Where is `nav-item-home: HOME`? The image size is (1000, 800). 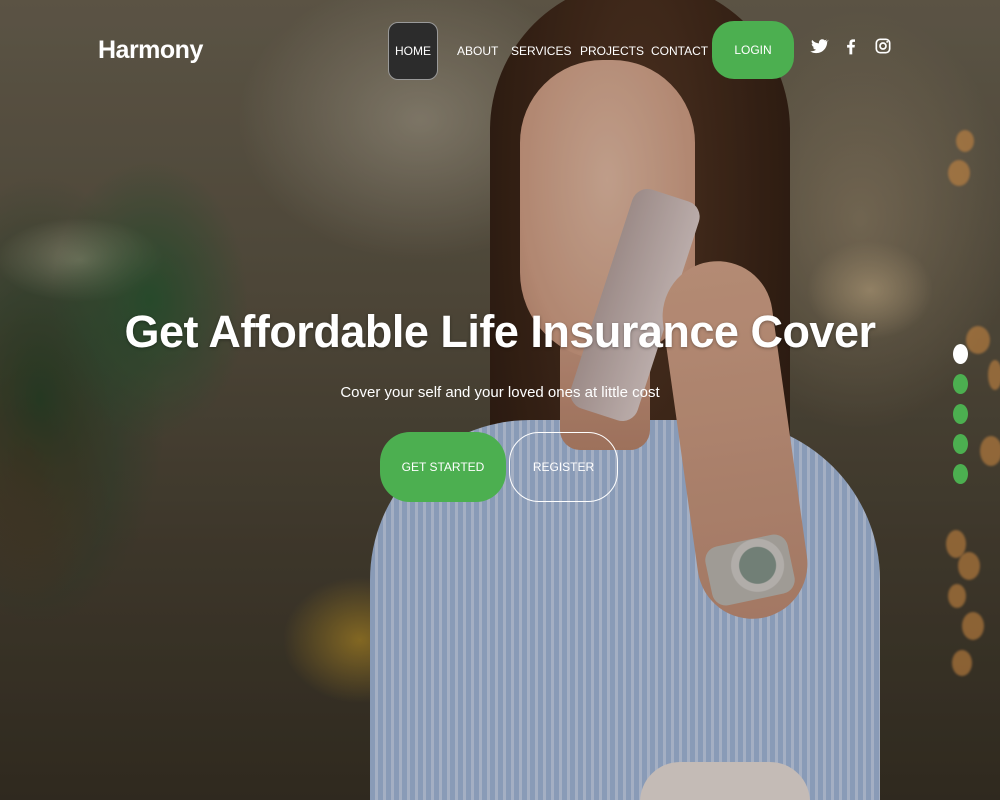 nav-item-home: HOME is located at coordinates (413, 51).